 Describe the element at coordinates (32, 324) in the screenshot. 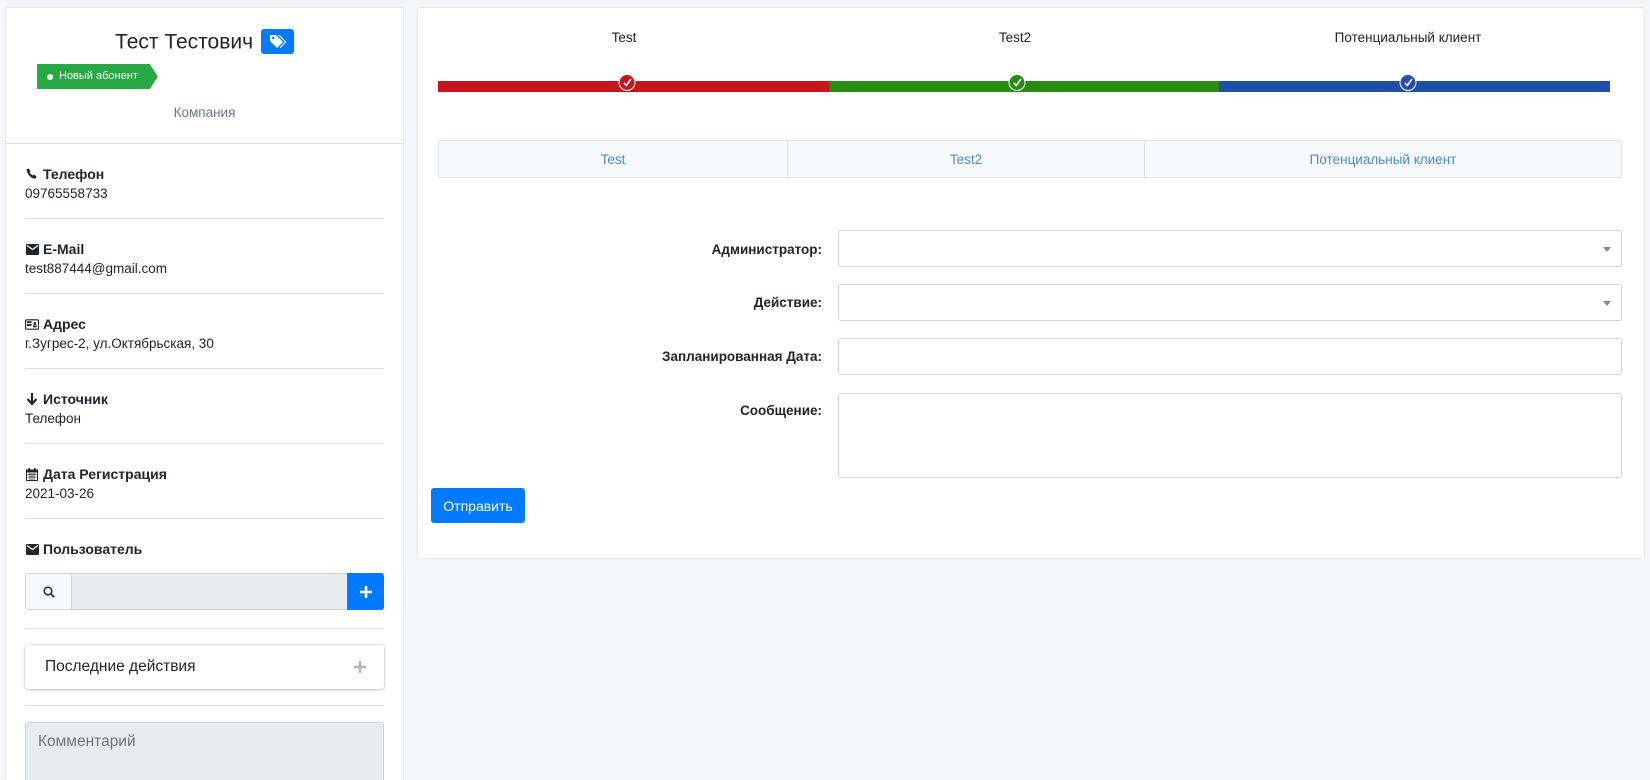

I see `id-card-icon` at that location.